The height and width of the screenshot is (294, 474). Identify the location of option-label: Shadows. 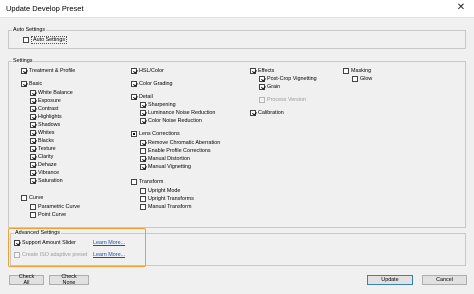
(49, 125).